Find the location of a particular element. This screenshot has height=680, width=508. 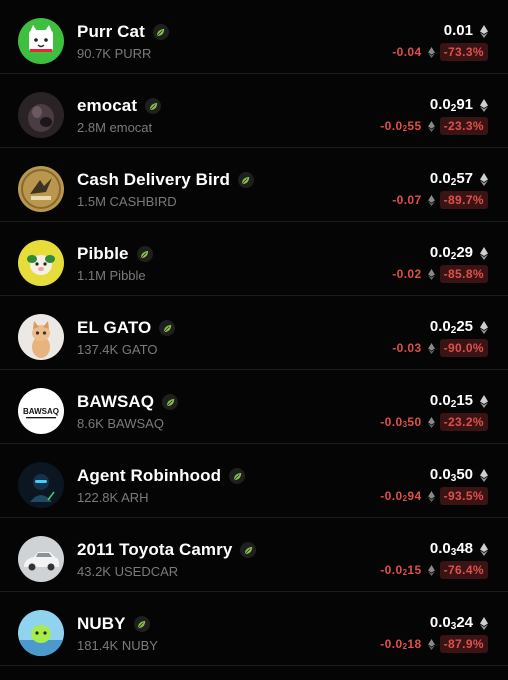

token-holdings: 1.1M Pibble is located at coordinates (111, 275).